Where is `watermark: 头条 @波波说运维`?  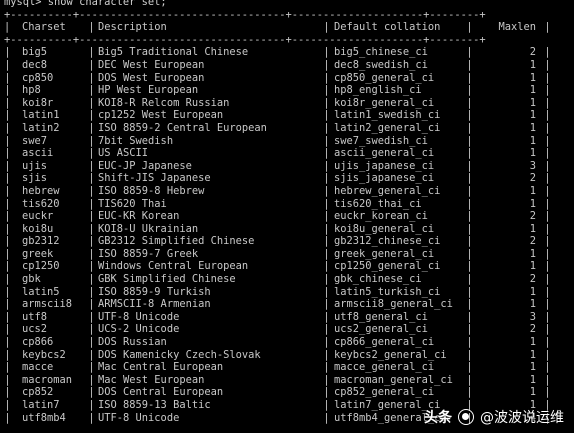
watermark: 头条 @波波说运维 is located at coordinates (494, 417).